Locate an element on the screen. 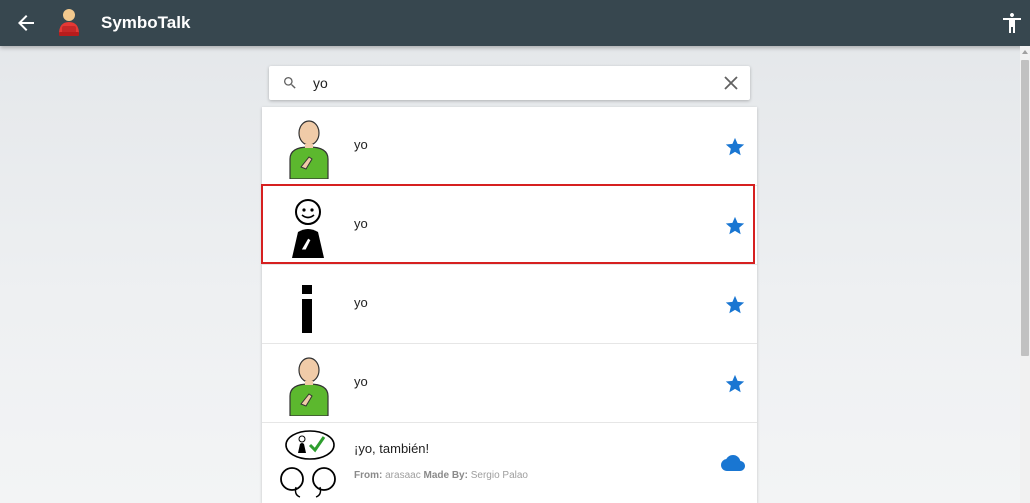 This screenshot has height=503, width=1030. me-too-conversation-pictogram is located at coordinates (308, 464).